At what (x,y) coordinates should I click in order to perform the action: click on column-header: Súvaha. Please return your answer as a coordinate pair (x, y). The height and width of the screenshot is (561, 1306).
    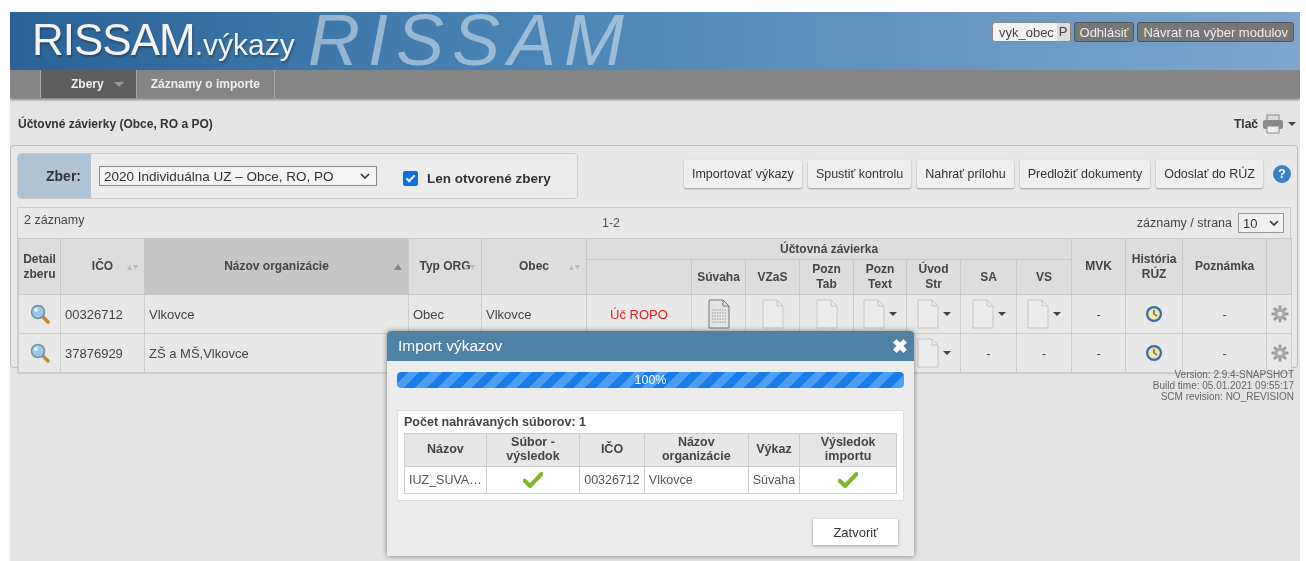
    Looking at the image, I should click on (718, 277).